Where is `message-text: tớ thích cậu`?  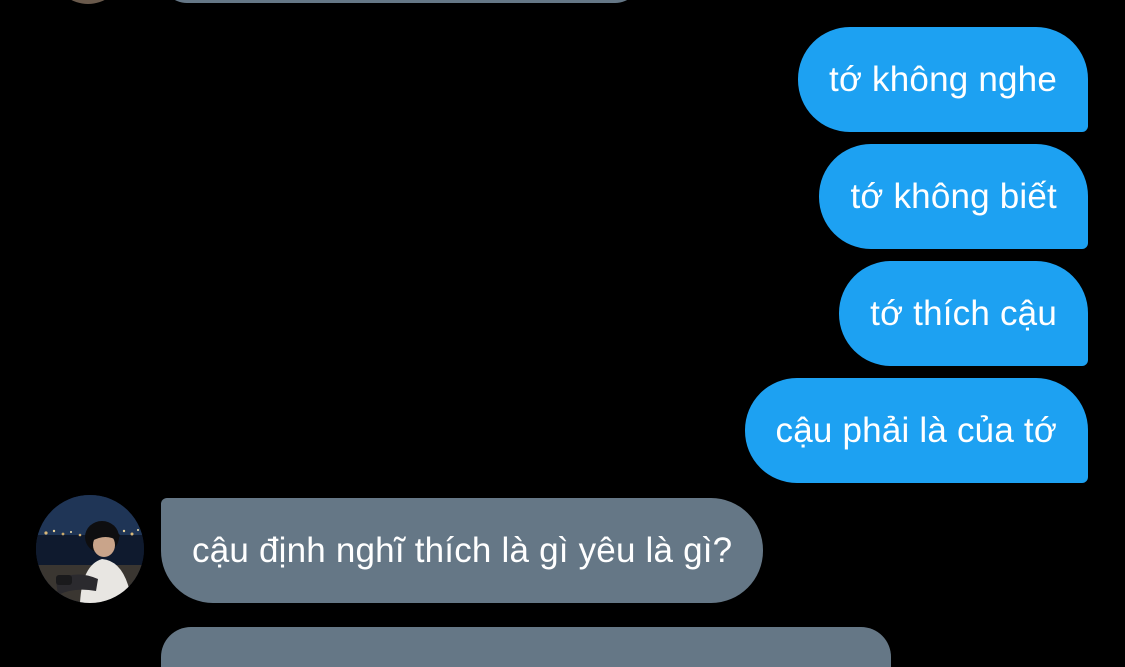 message-text: tớ thích cậu is located at coordinates (963, 313).